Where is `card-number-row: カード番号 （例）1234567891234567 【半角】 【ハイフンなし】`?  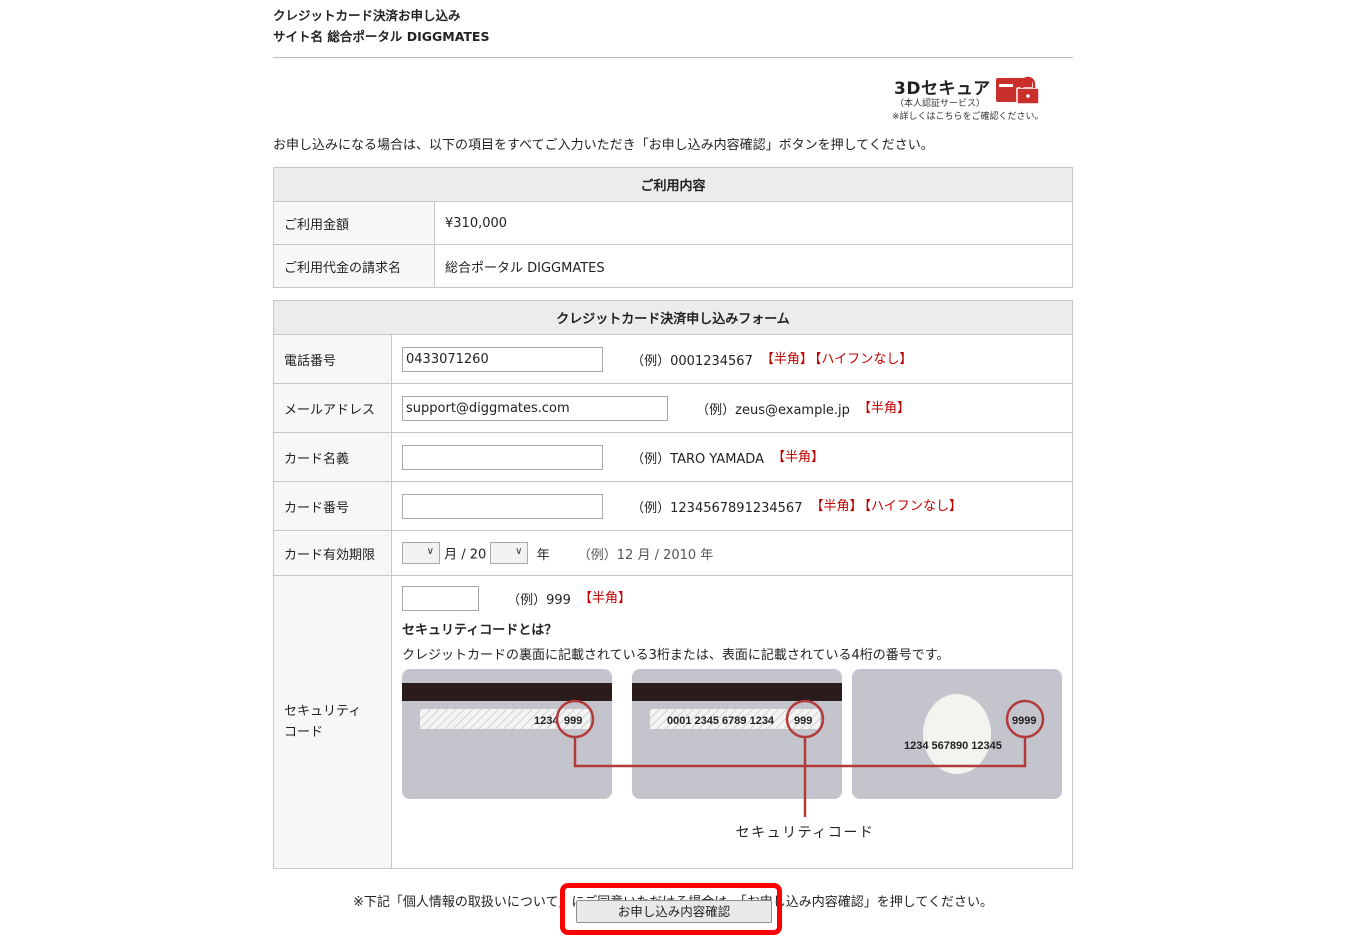 card-number-row: カード番号 （例）1234567891234567 【半角】 【ハイフンなし】 is located at coordinates (673, 506).